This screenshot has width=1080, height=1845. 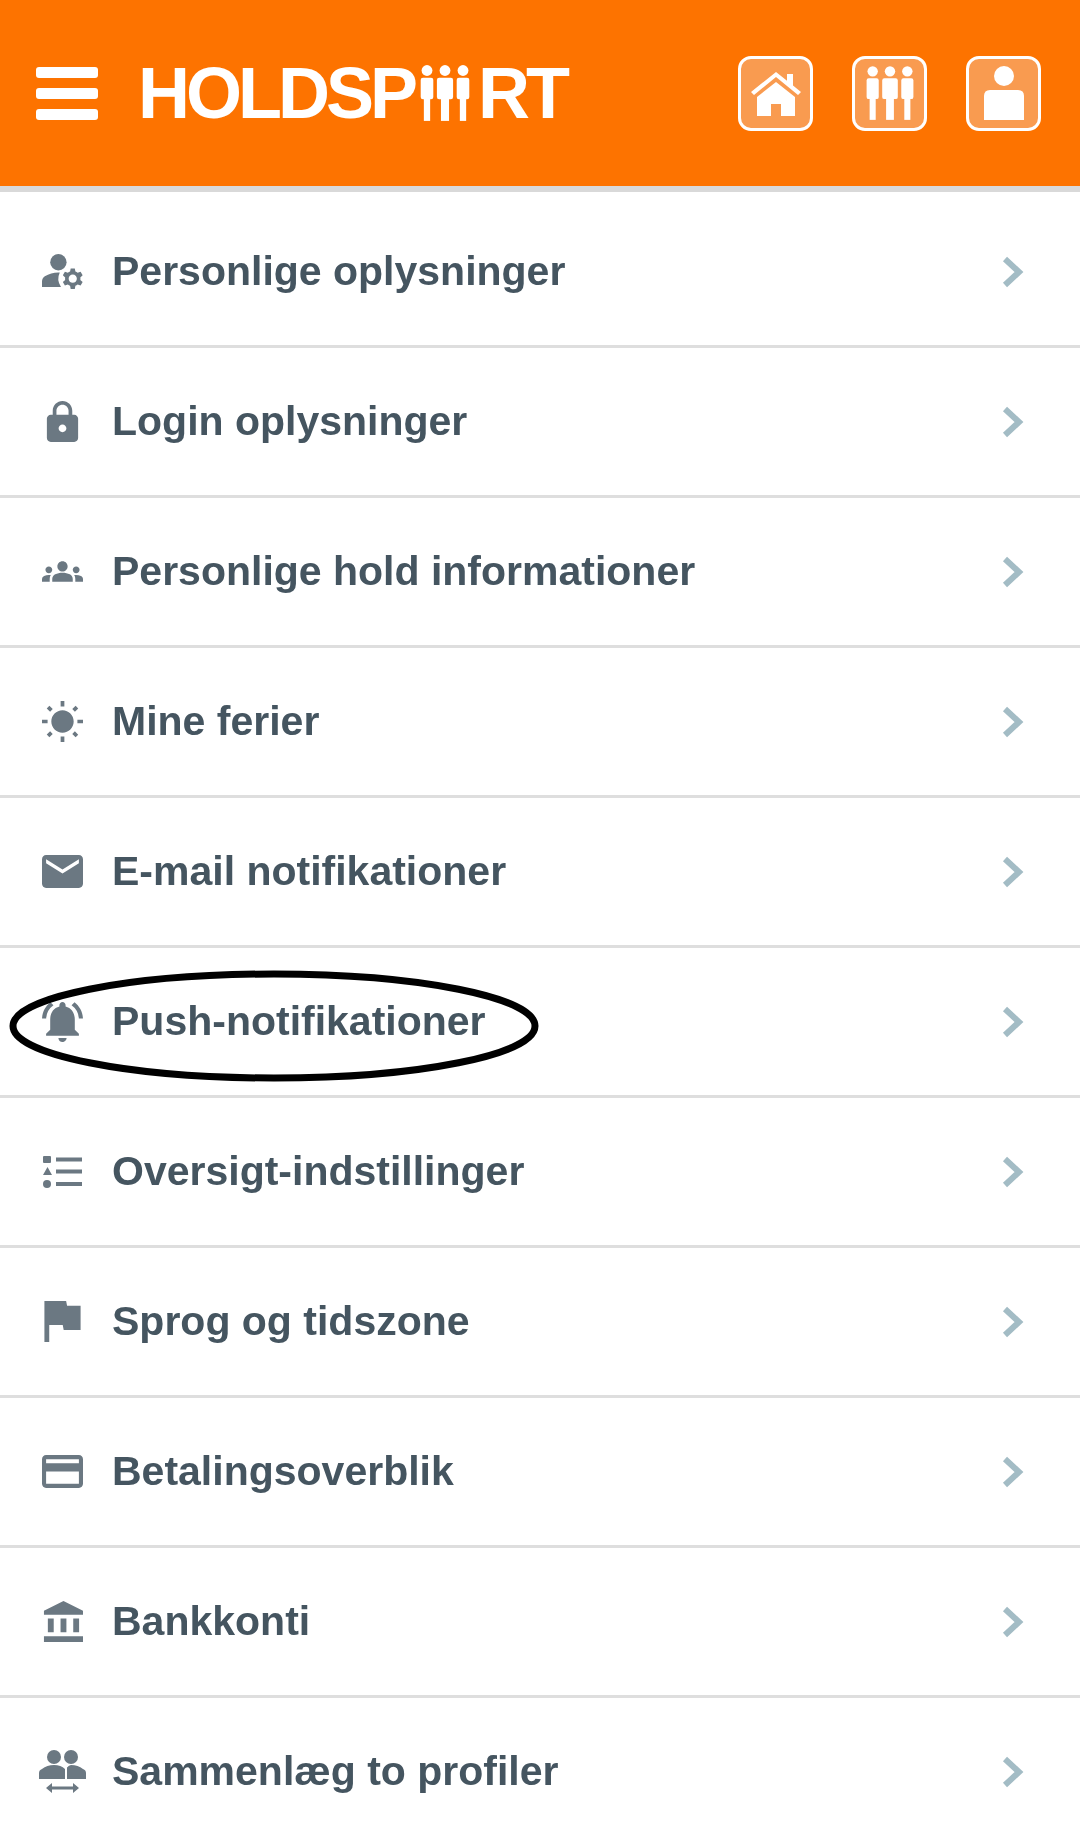 What do you see at coordinates (540, 1323) in the screenshot?
I see `settings-menu-item: Sprog og tidszone` at bounding box center [540, 1323].